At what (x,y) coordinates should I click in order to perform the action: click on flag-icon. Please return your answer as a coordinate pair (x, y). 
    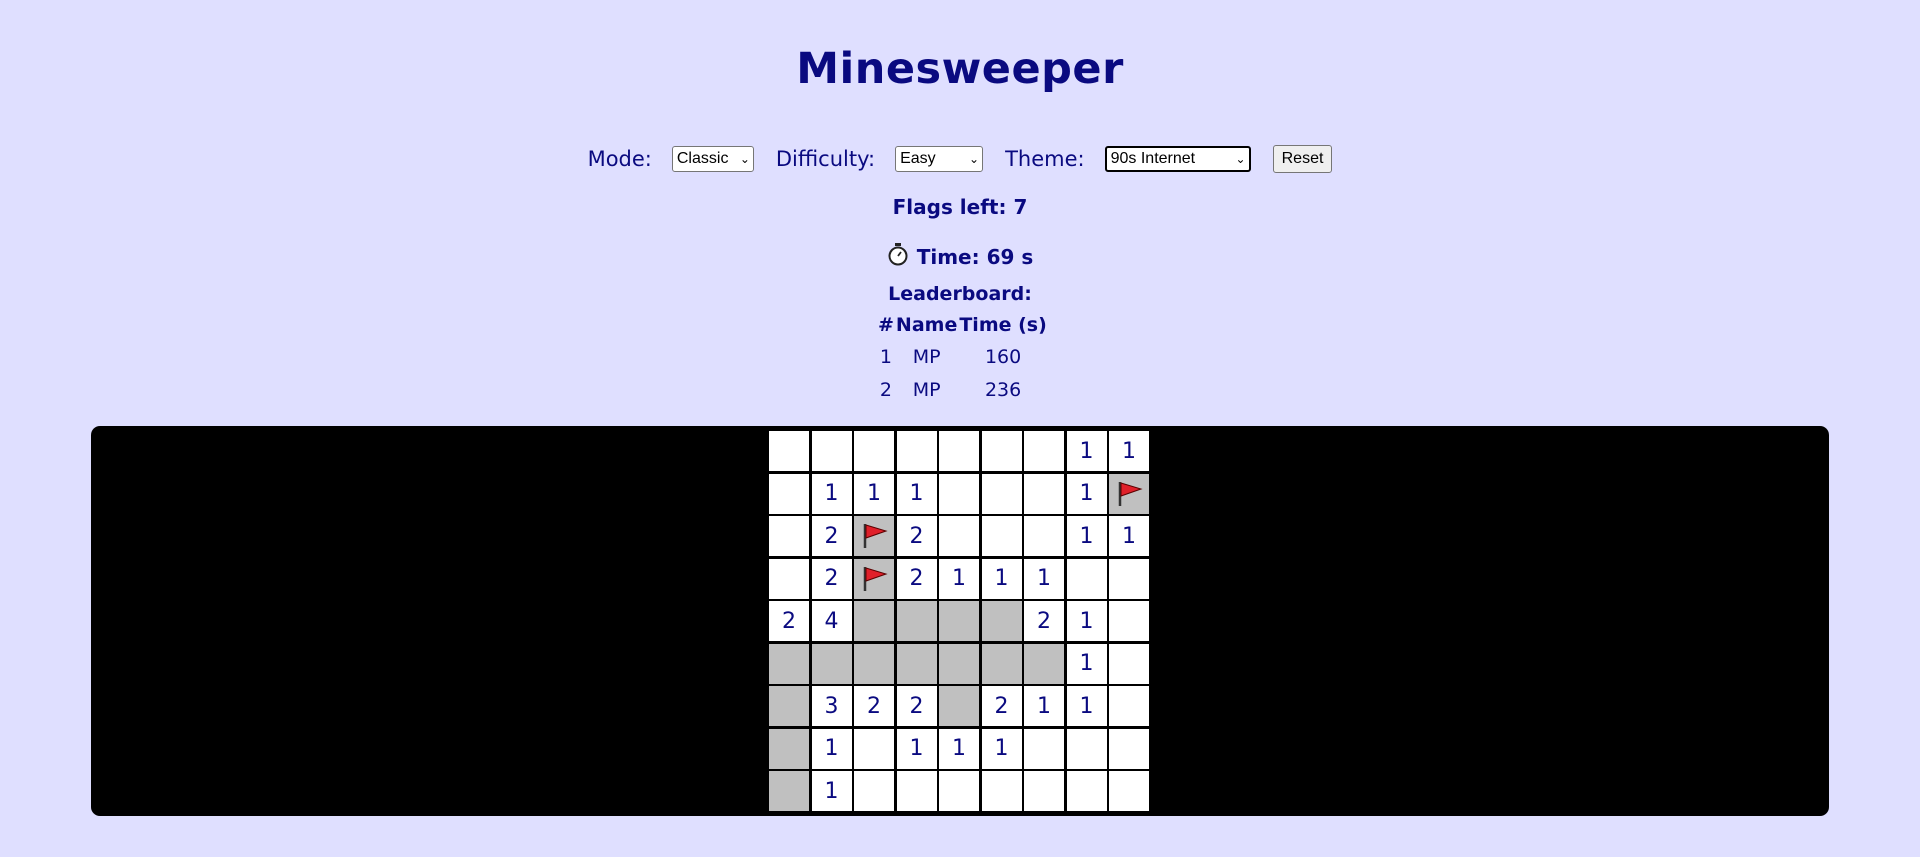
    Looking at the image, I should click on (874, 579).